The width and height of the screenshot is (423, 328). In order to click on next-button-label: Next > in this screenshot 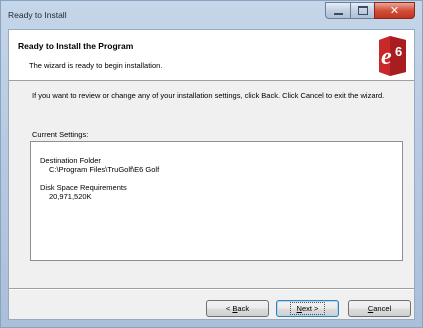, I will do `click(307, 308)`.